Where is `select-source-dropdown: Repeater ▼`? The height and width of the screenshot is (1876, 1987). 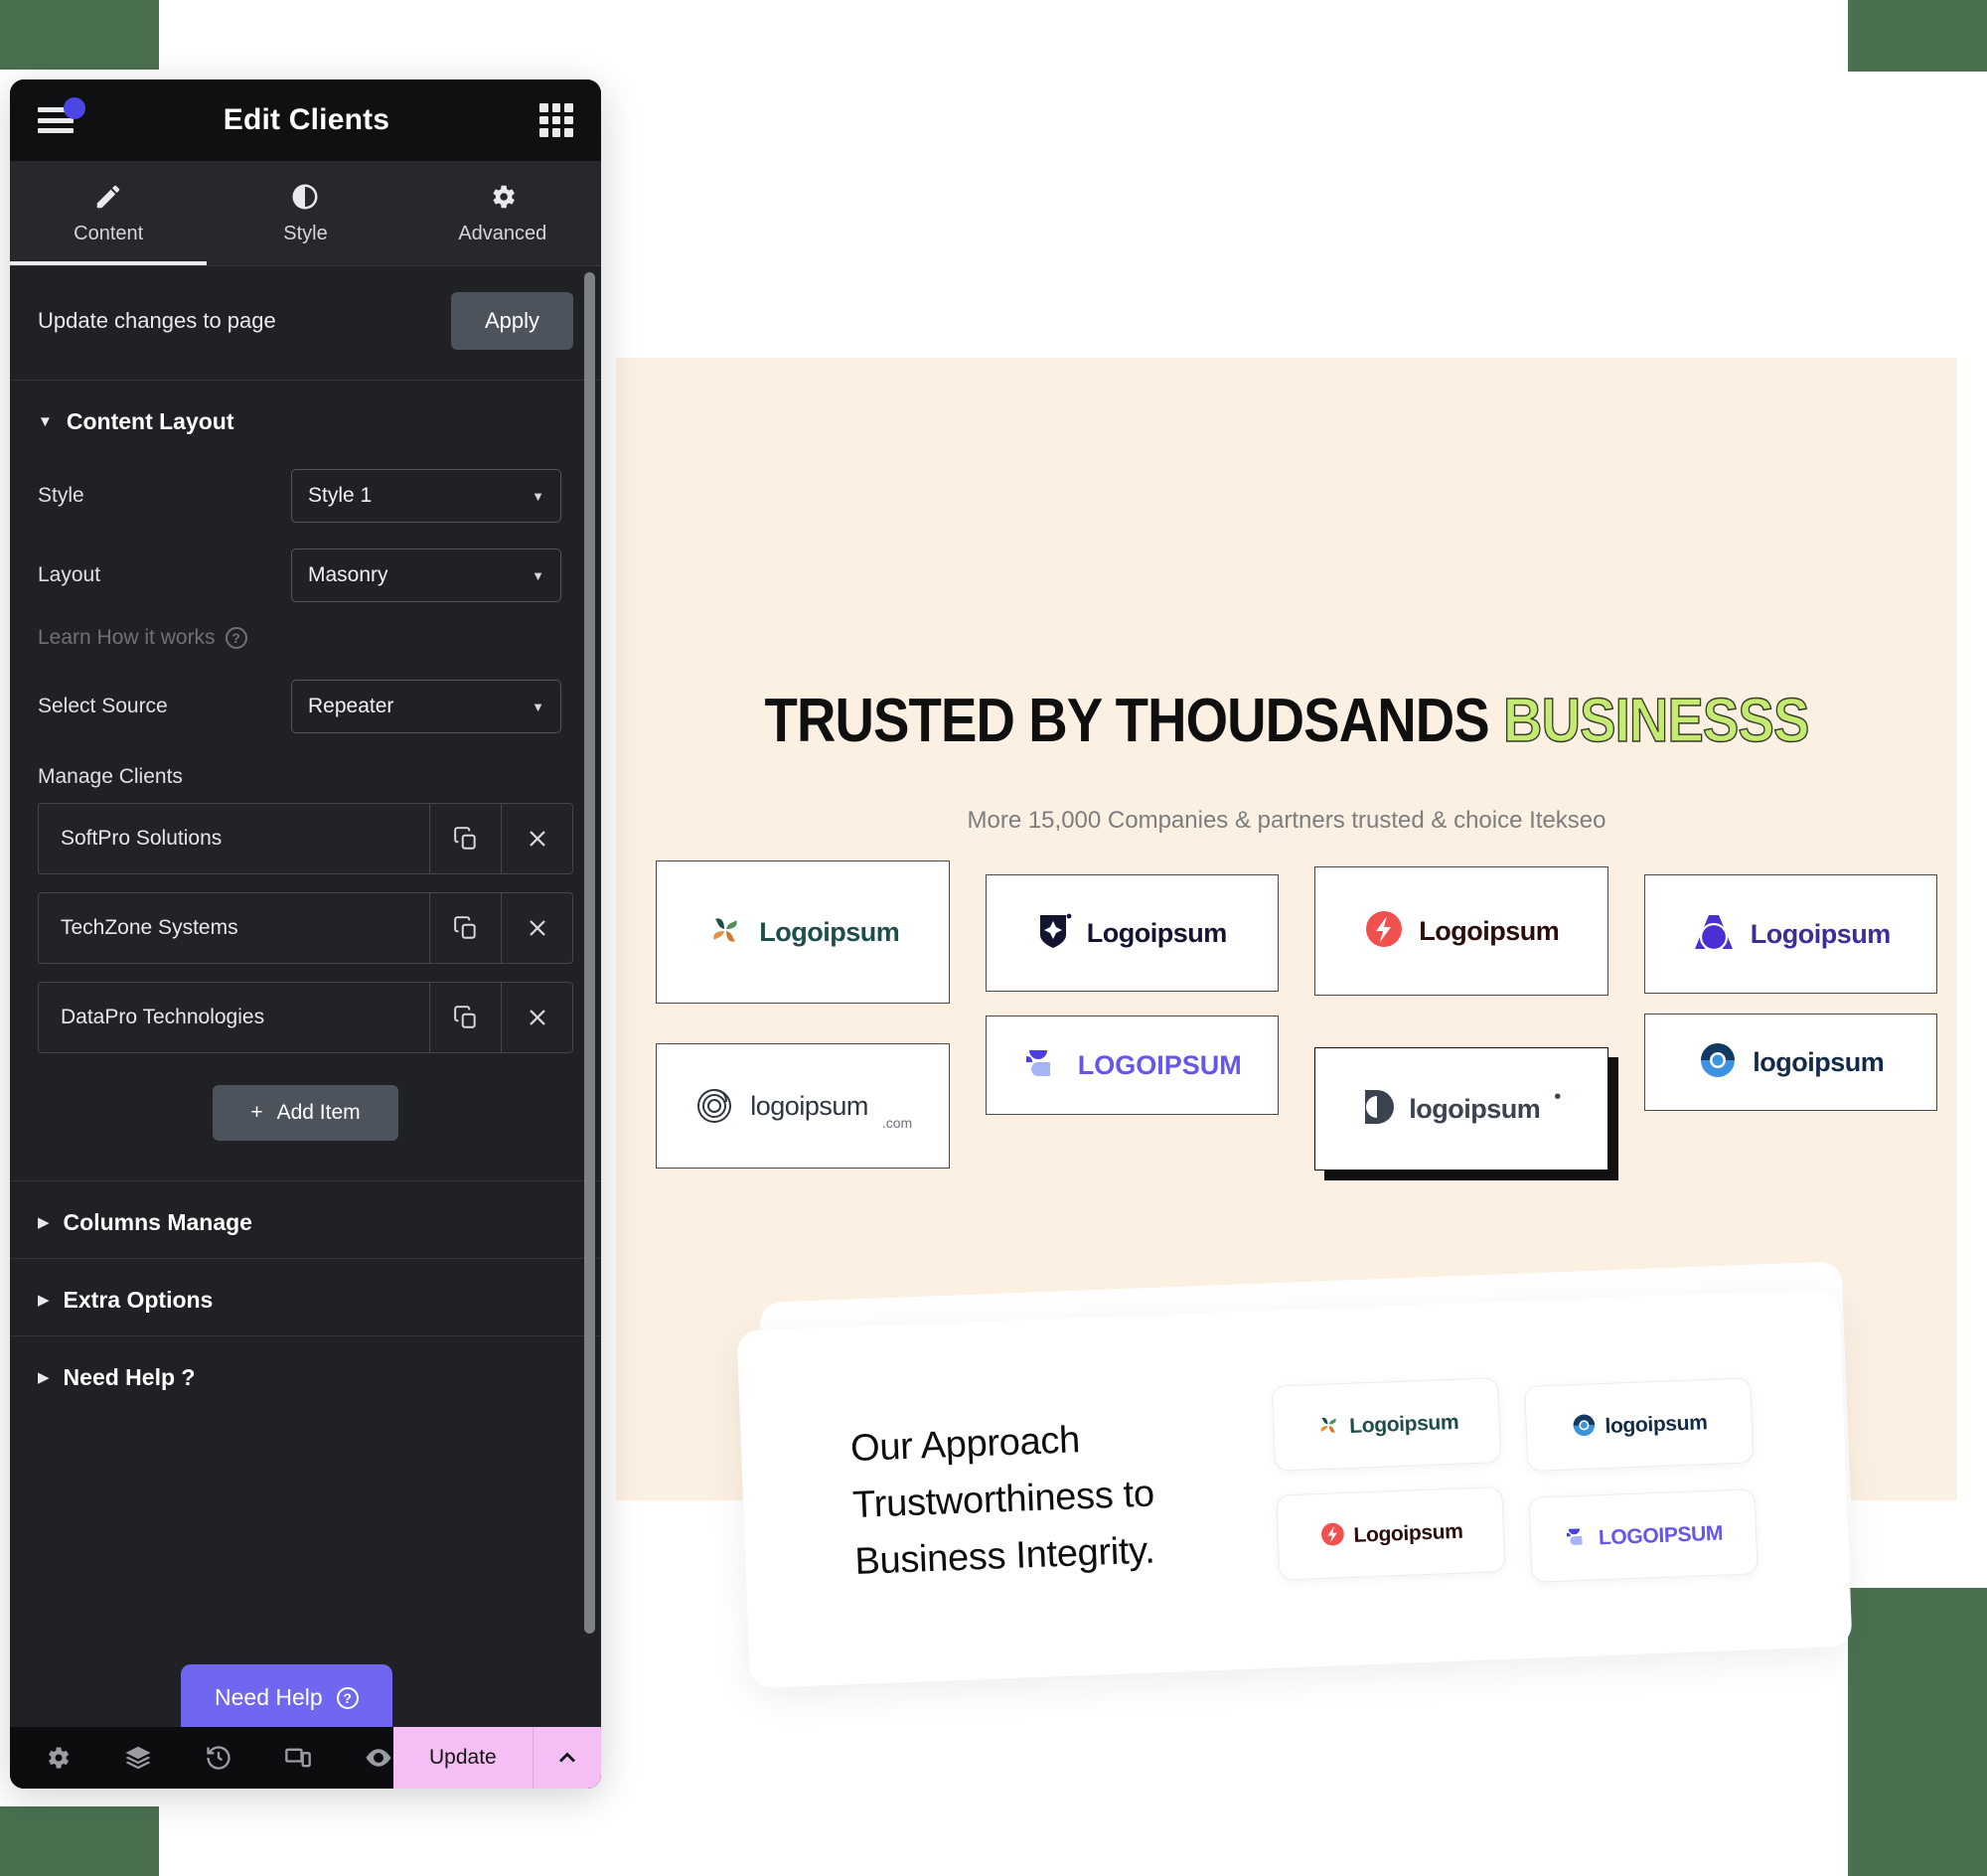 select-source-dropdown: Repeater ▼ is located at coordinates (426, 706).